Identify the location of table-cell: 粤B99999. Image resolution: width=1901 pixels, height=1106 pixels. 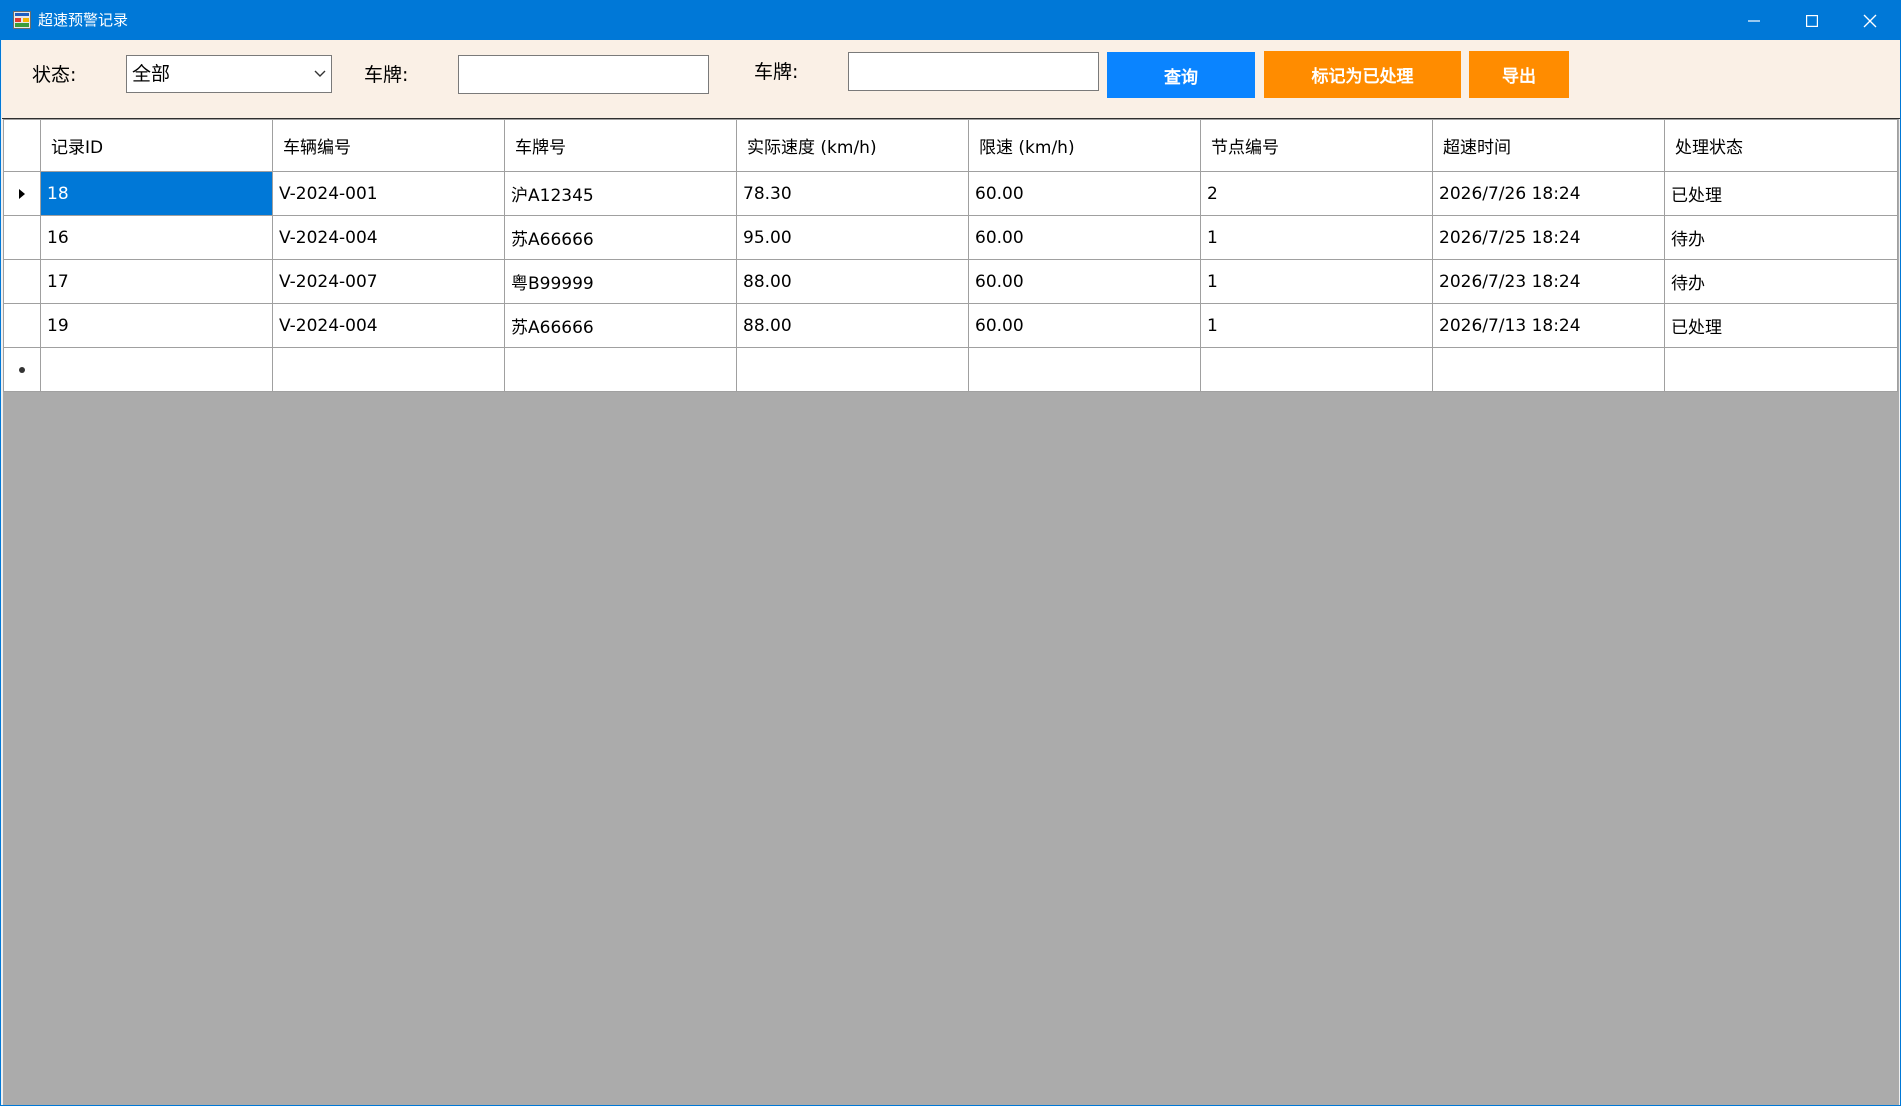
(620, 281).